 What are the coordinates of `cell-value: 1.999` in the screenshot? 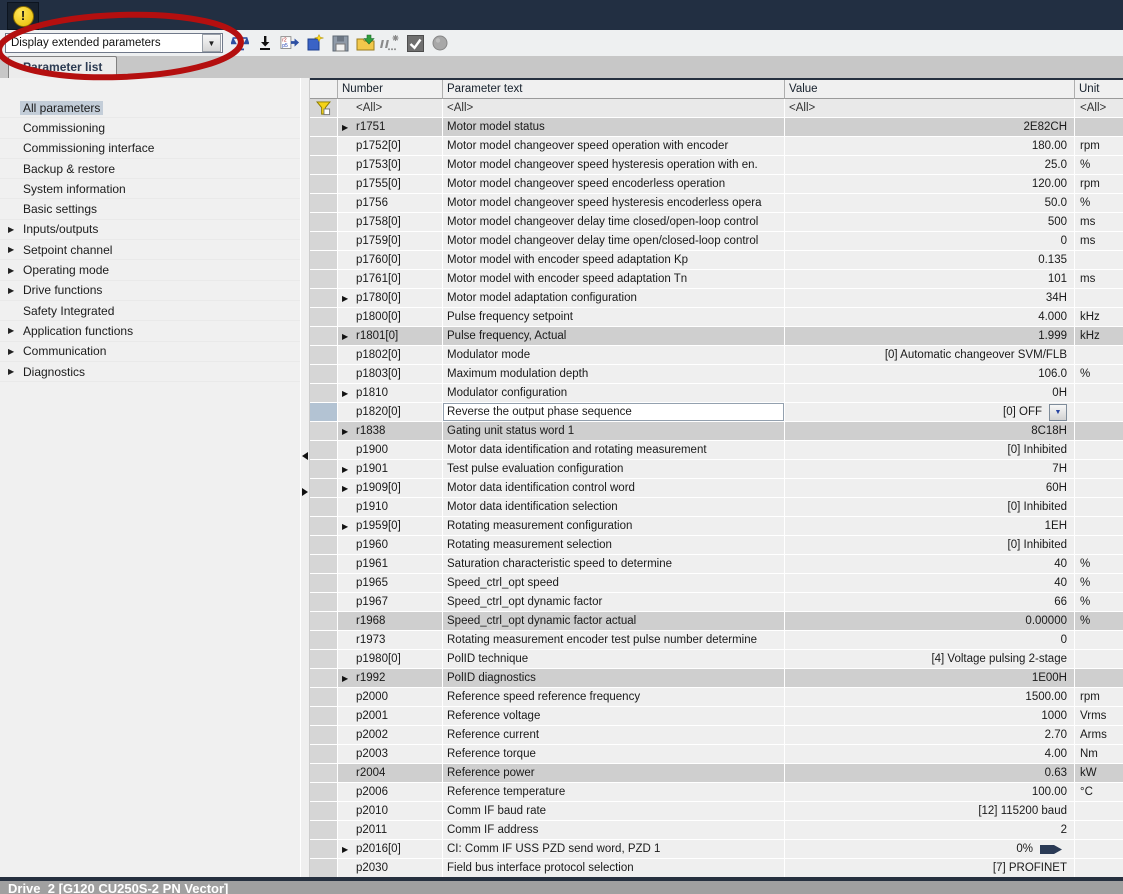 It's located at (930, 336).